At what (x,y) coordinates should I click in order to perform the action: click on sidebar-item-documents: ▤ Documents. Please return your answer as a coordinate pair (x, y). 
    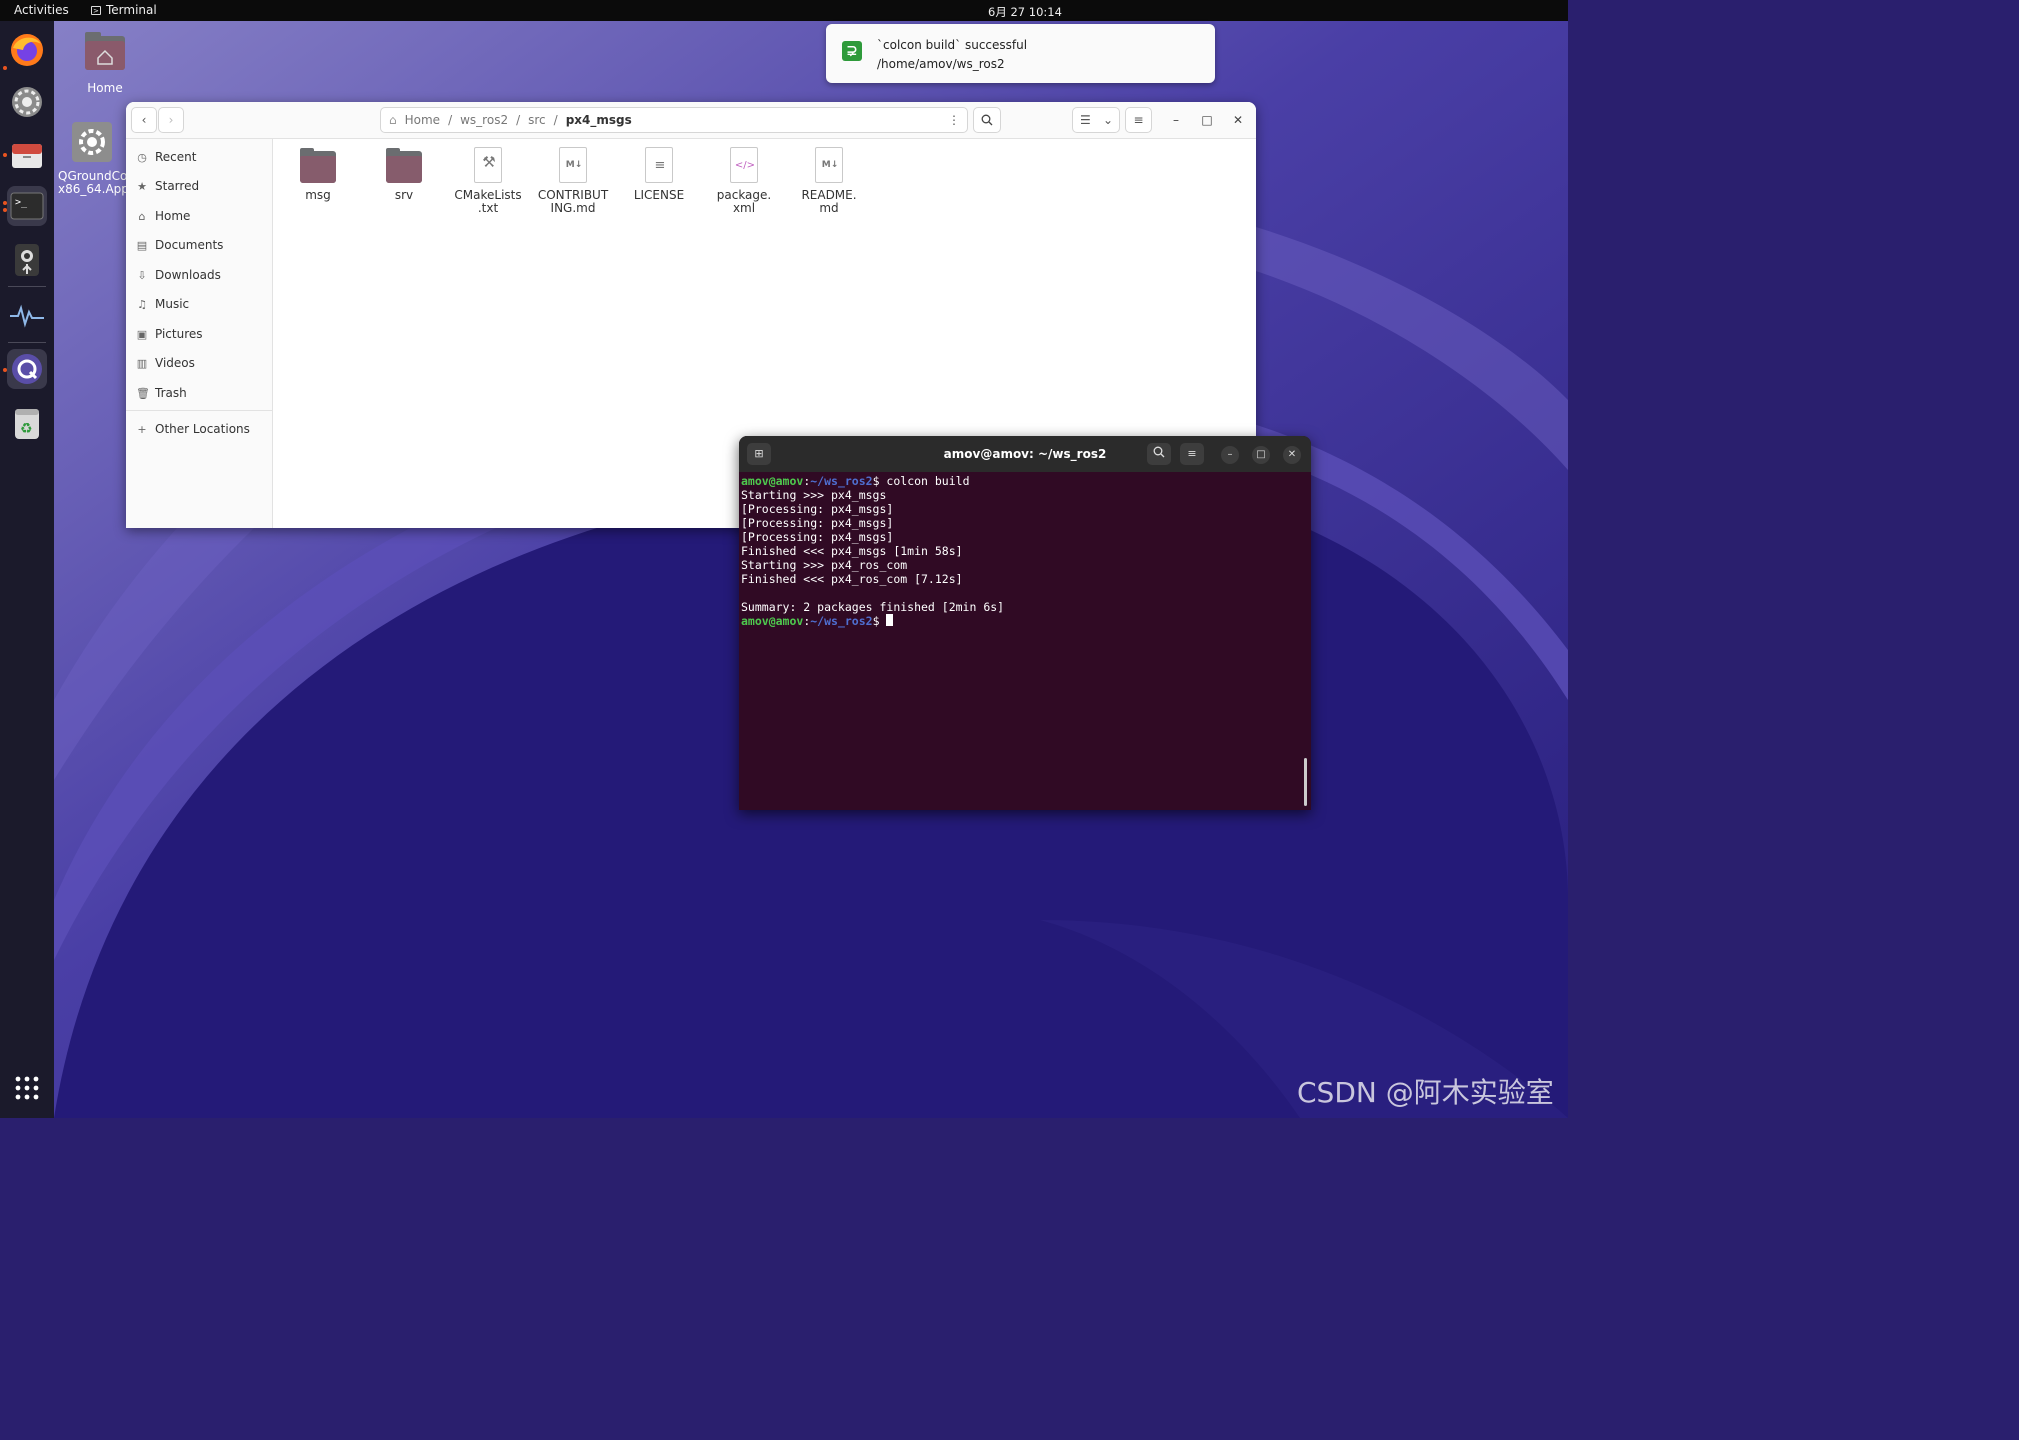
    Looking at the image, I should click on (180, 245).